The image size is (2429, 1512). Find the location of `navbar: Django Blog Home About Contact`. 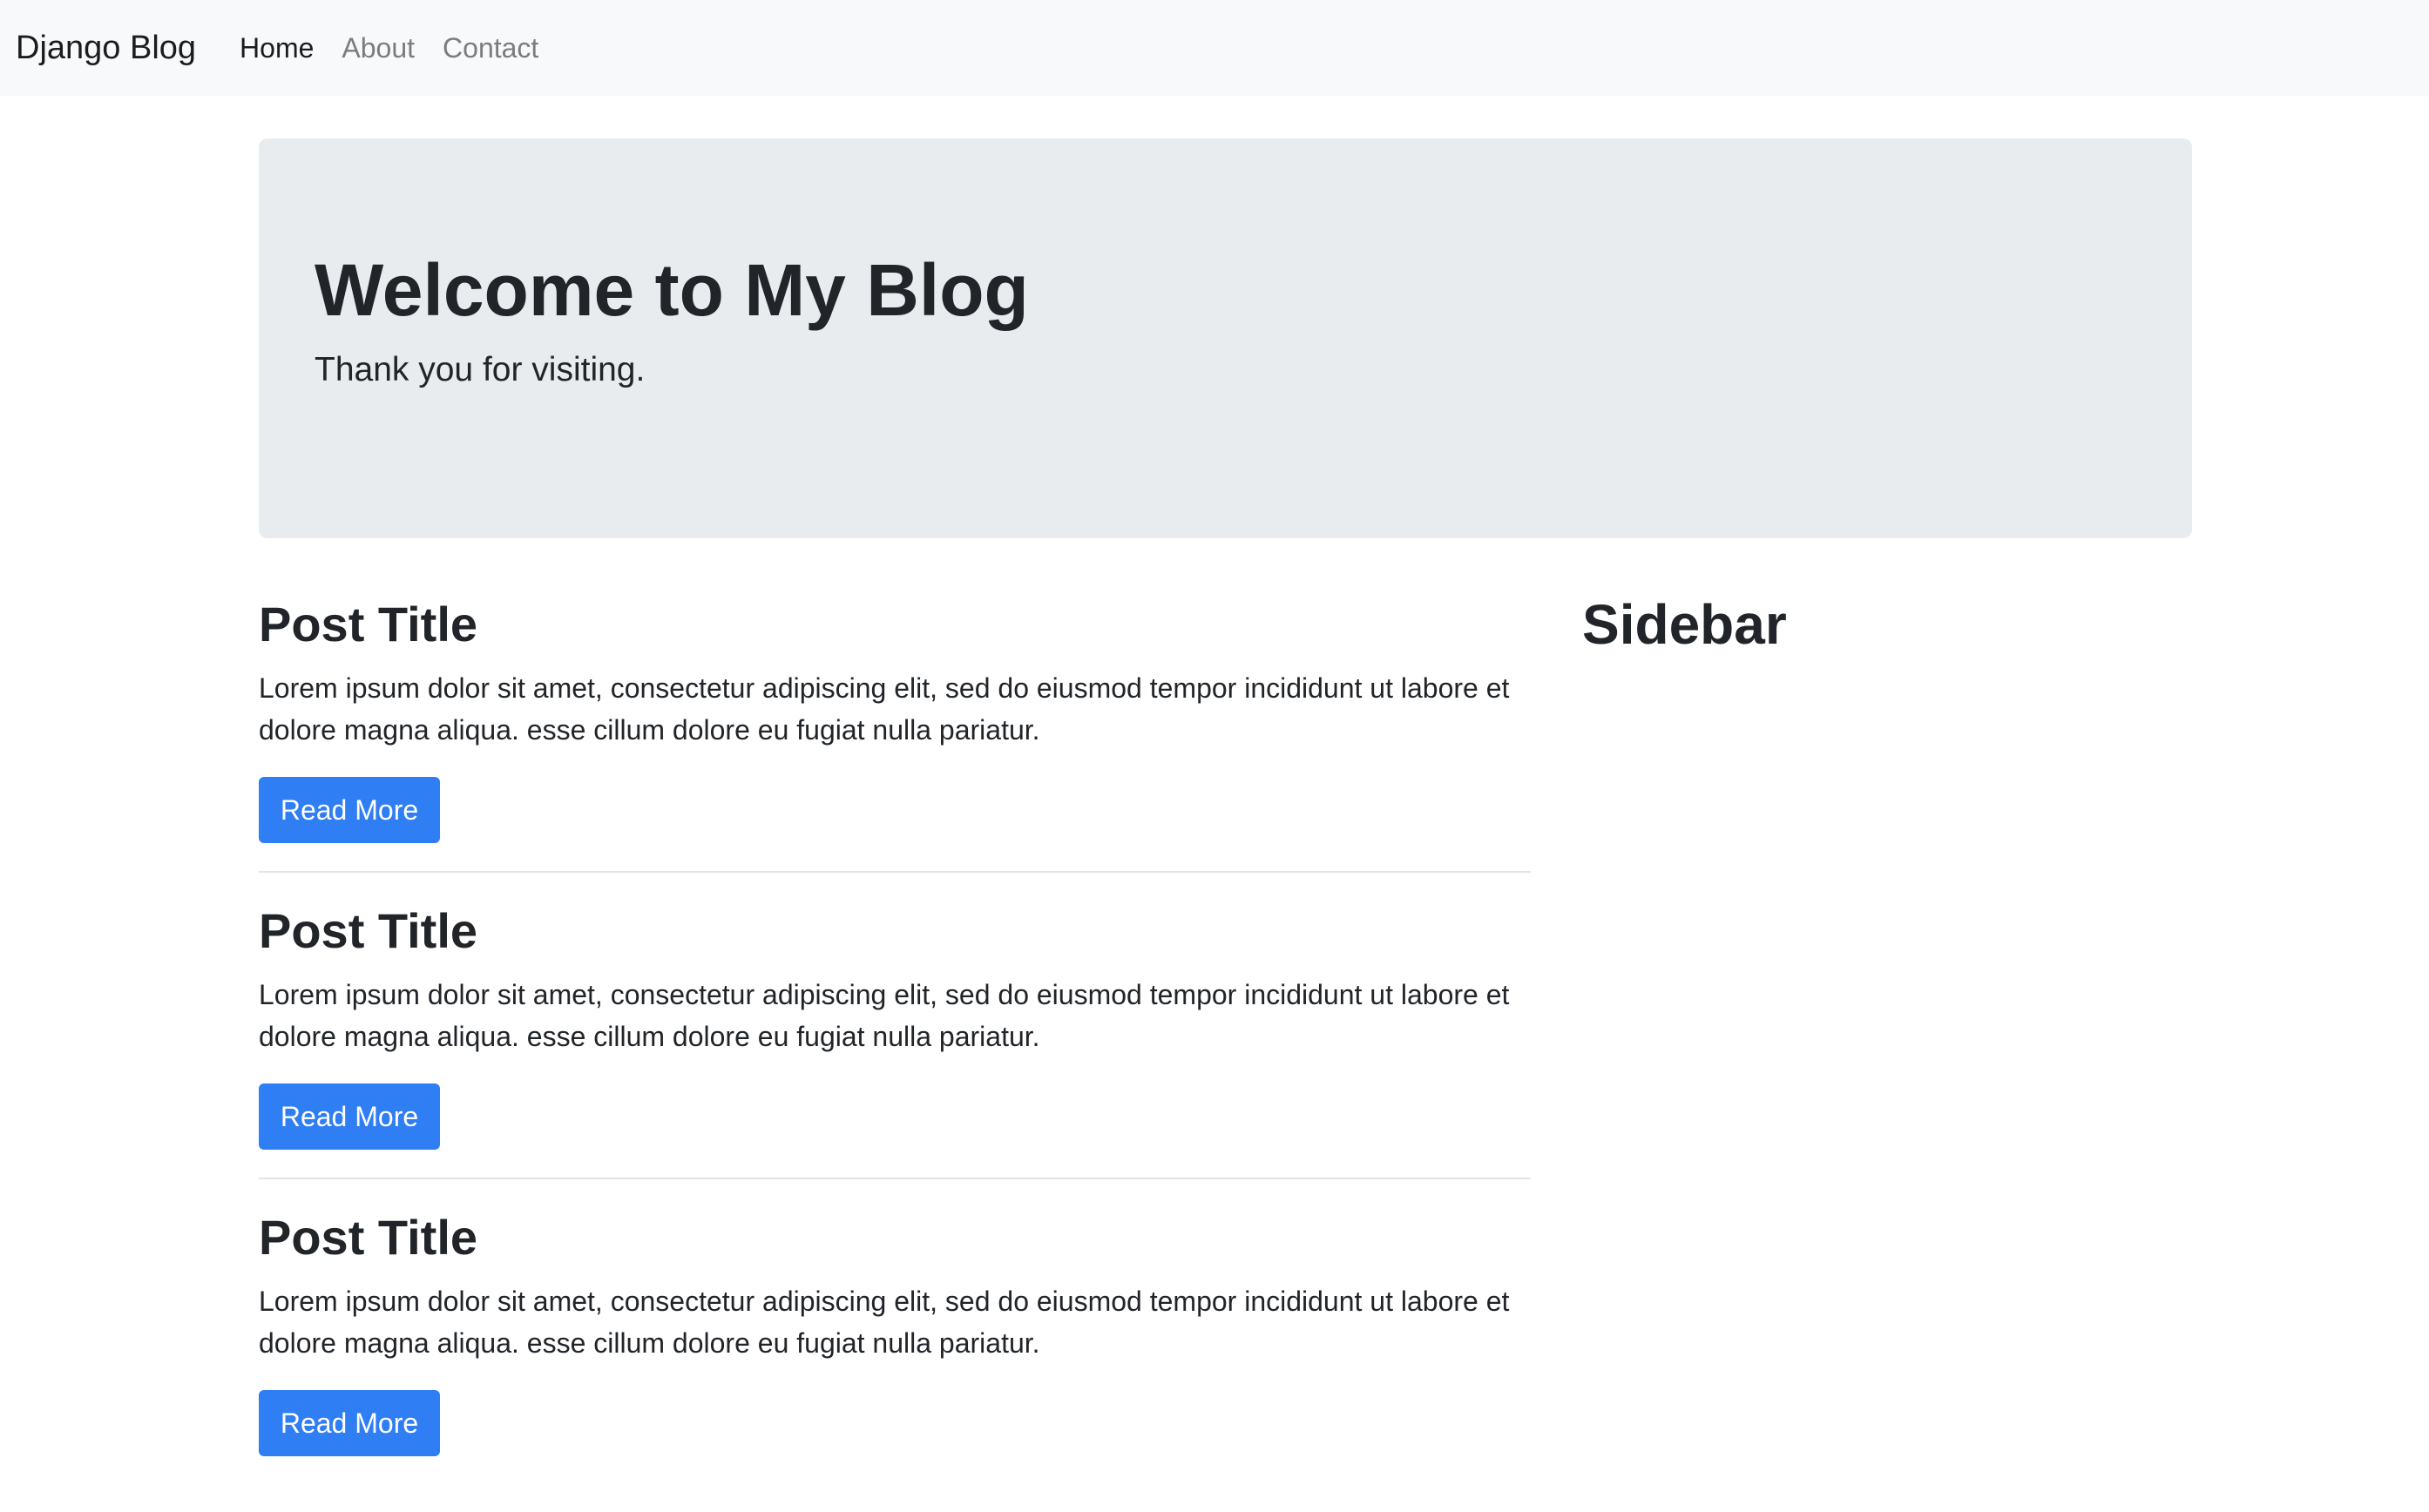

navbar: Django Blog Home About Contact is located at coordinates (1214, 48).